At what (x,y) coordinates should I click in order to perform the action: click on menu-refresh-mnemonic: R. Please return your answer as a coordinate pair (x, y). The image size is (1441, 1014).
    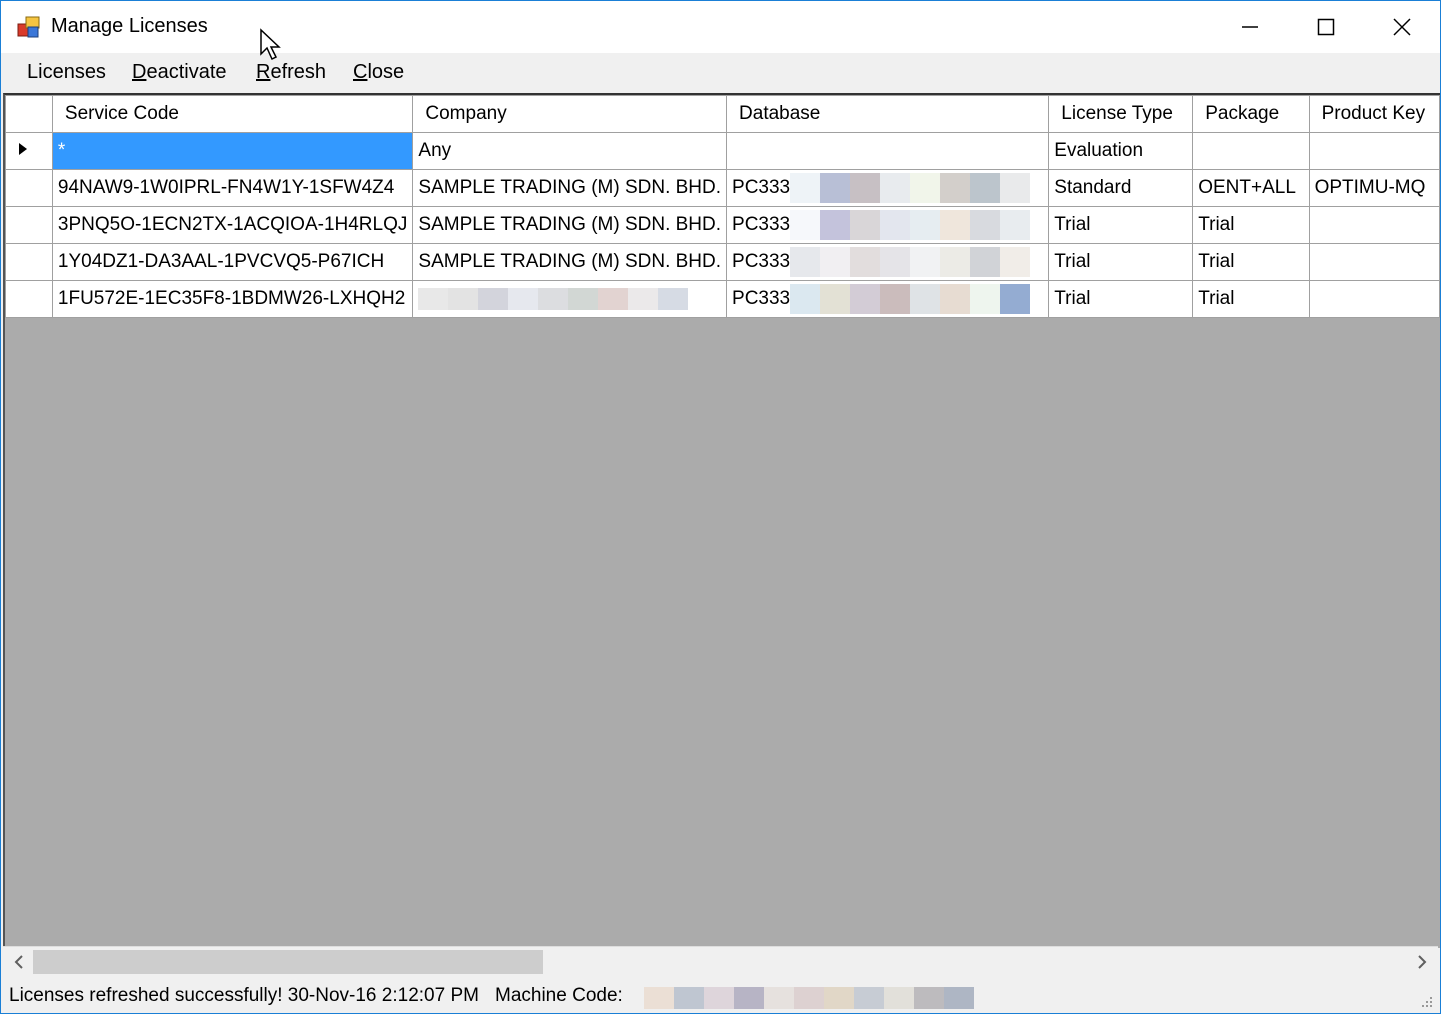
    Looking at the image, I should click on (263, 72).